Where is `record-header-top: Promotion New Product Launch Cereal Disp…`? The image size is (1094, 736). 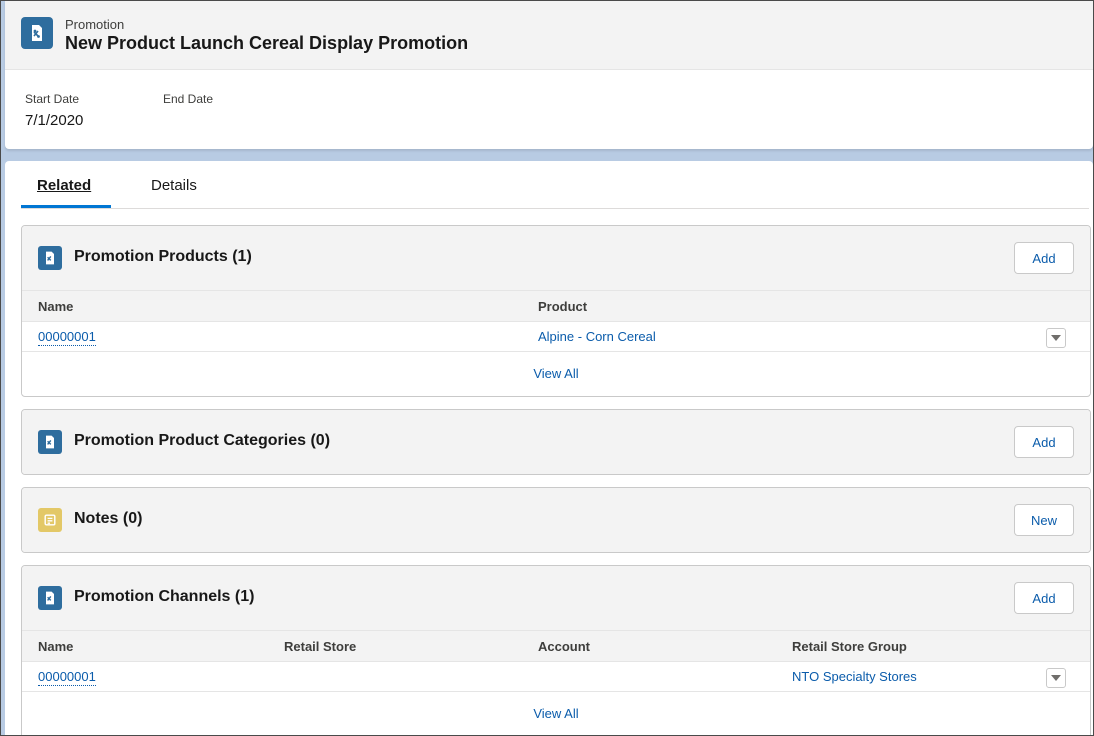 record-header-top: Promotion New Product Launch Cereal Disp… is located at coordinates (549, 35).